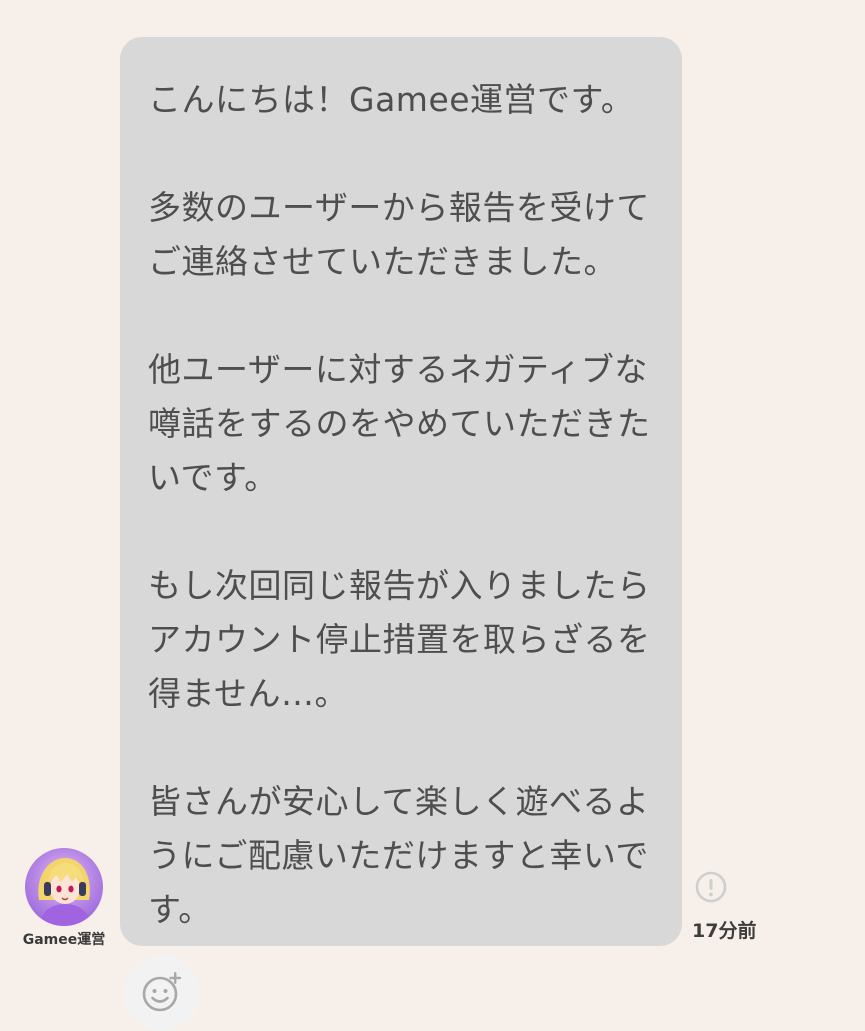 Image resolution: width=865 pixels, height=1031 pixels. What do you see at coordinates (398, 855) in the screenshot?
I see `message-line: うにご配慮いただけますと幸いで` at bounding box center [398, 855].